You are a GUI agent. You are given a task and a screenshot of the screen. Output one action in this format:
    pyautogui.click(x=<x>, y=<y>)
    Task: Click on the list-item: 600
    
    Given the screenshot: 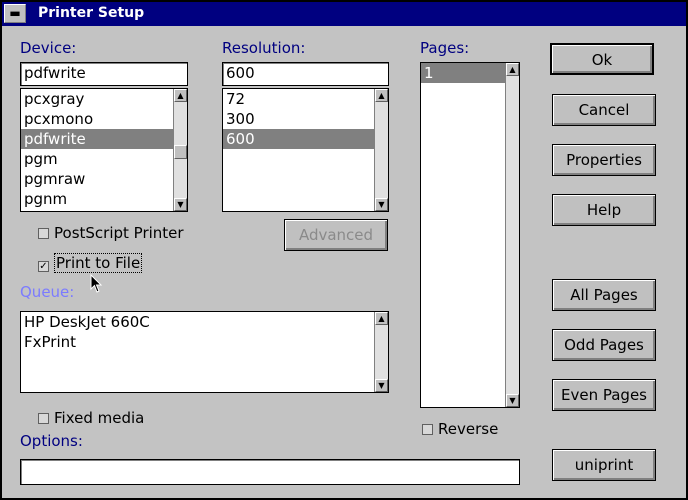 What is the action you would take?
    pyautogui.click(x=298, y=139)
    